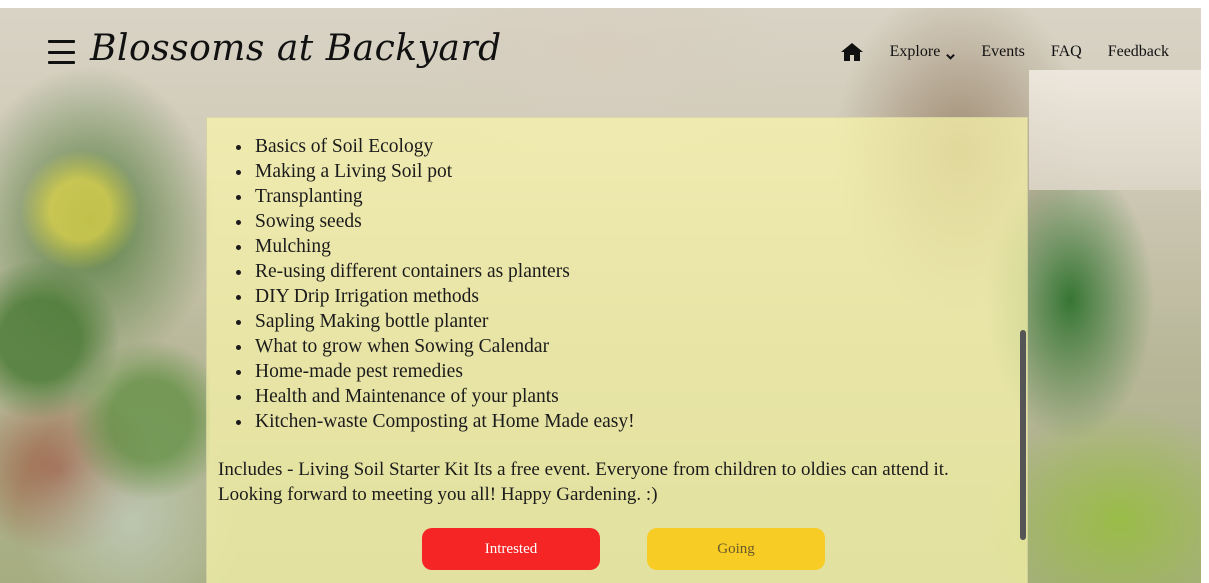 Image resolution: width=1209 pixels, height=583 pixels. Describe the element at coordinates (640, 246) in the screenshot. I see `list-item: Mulching` at that location.